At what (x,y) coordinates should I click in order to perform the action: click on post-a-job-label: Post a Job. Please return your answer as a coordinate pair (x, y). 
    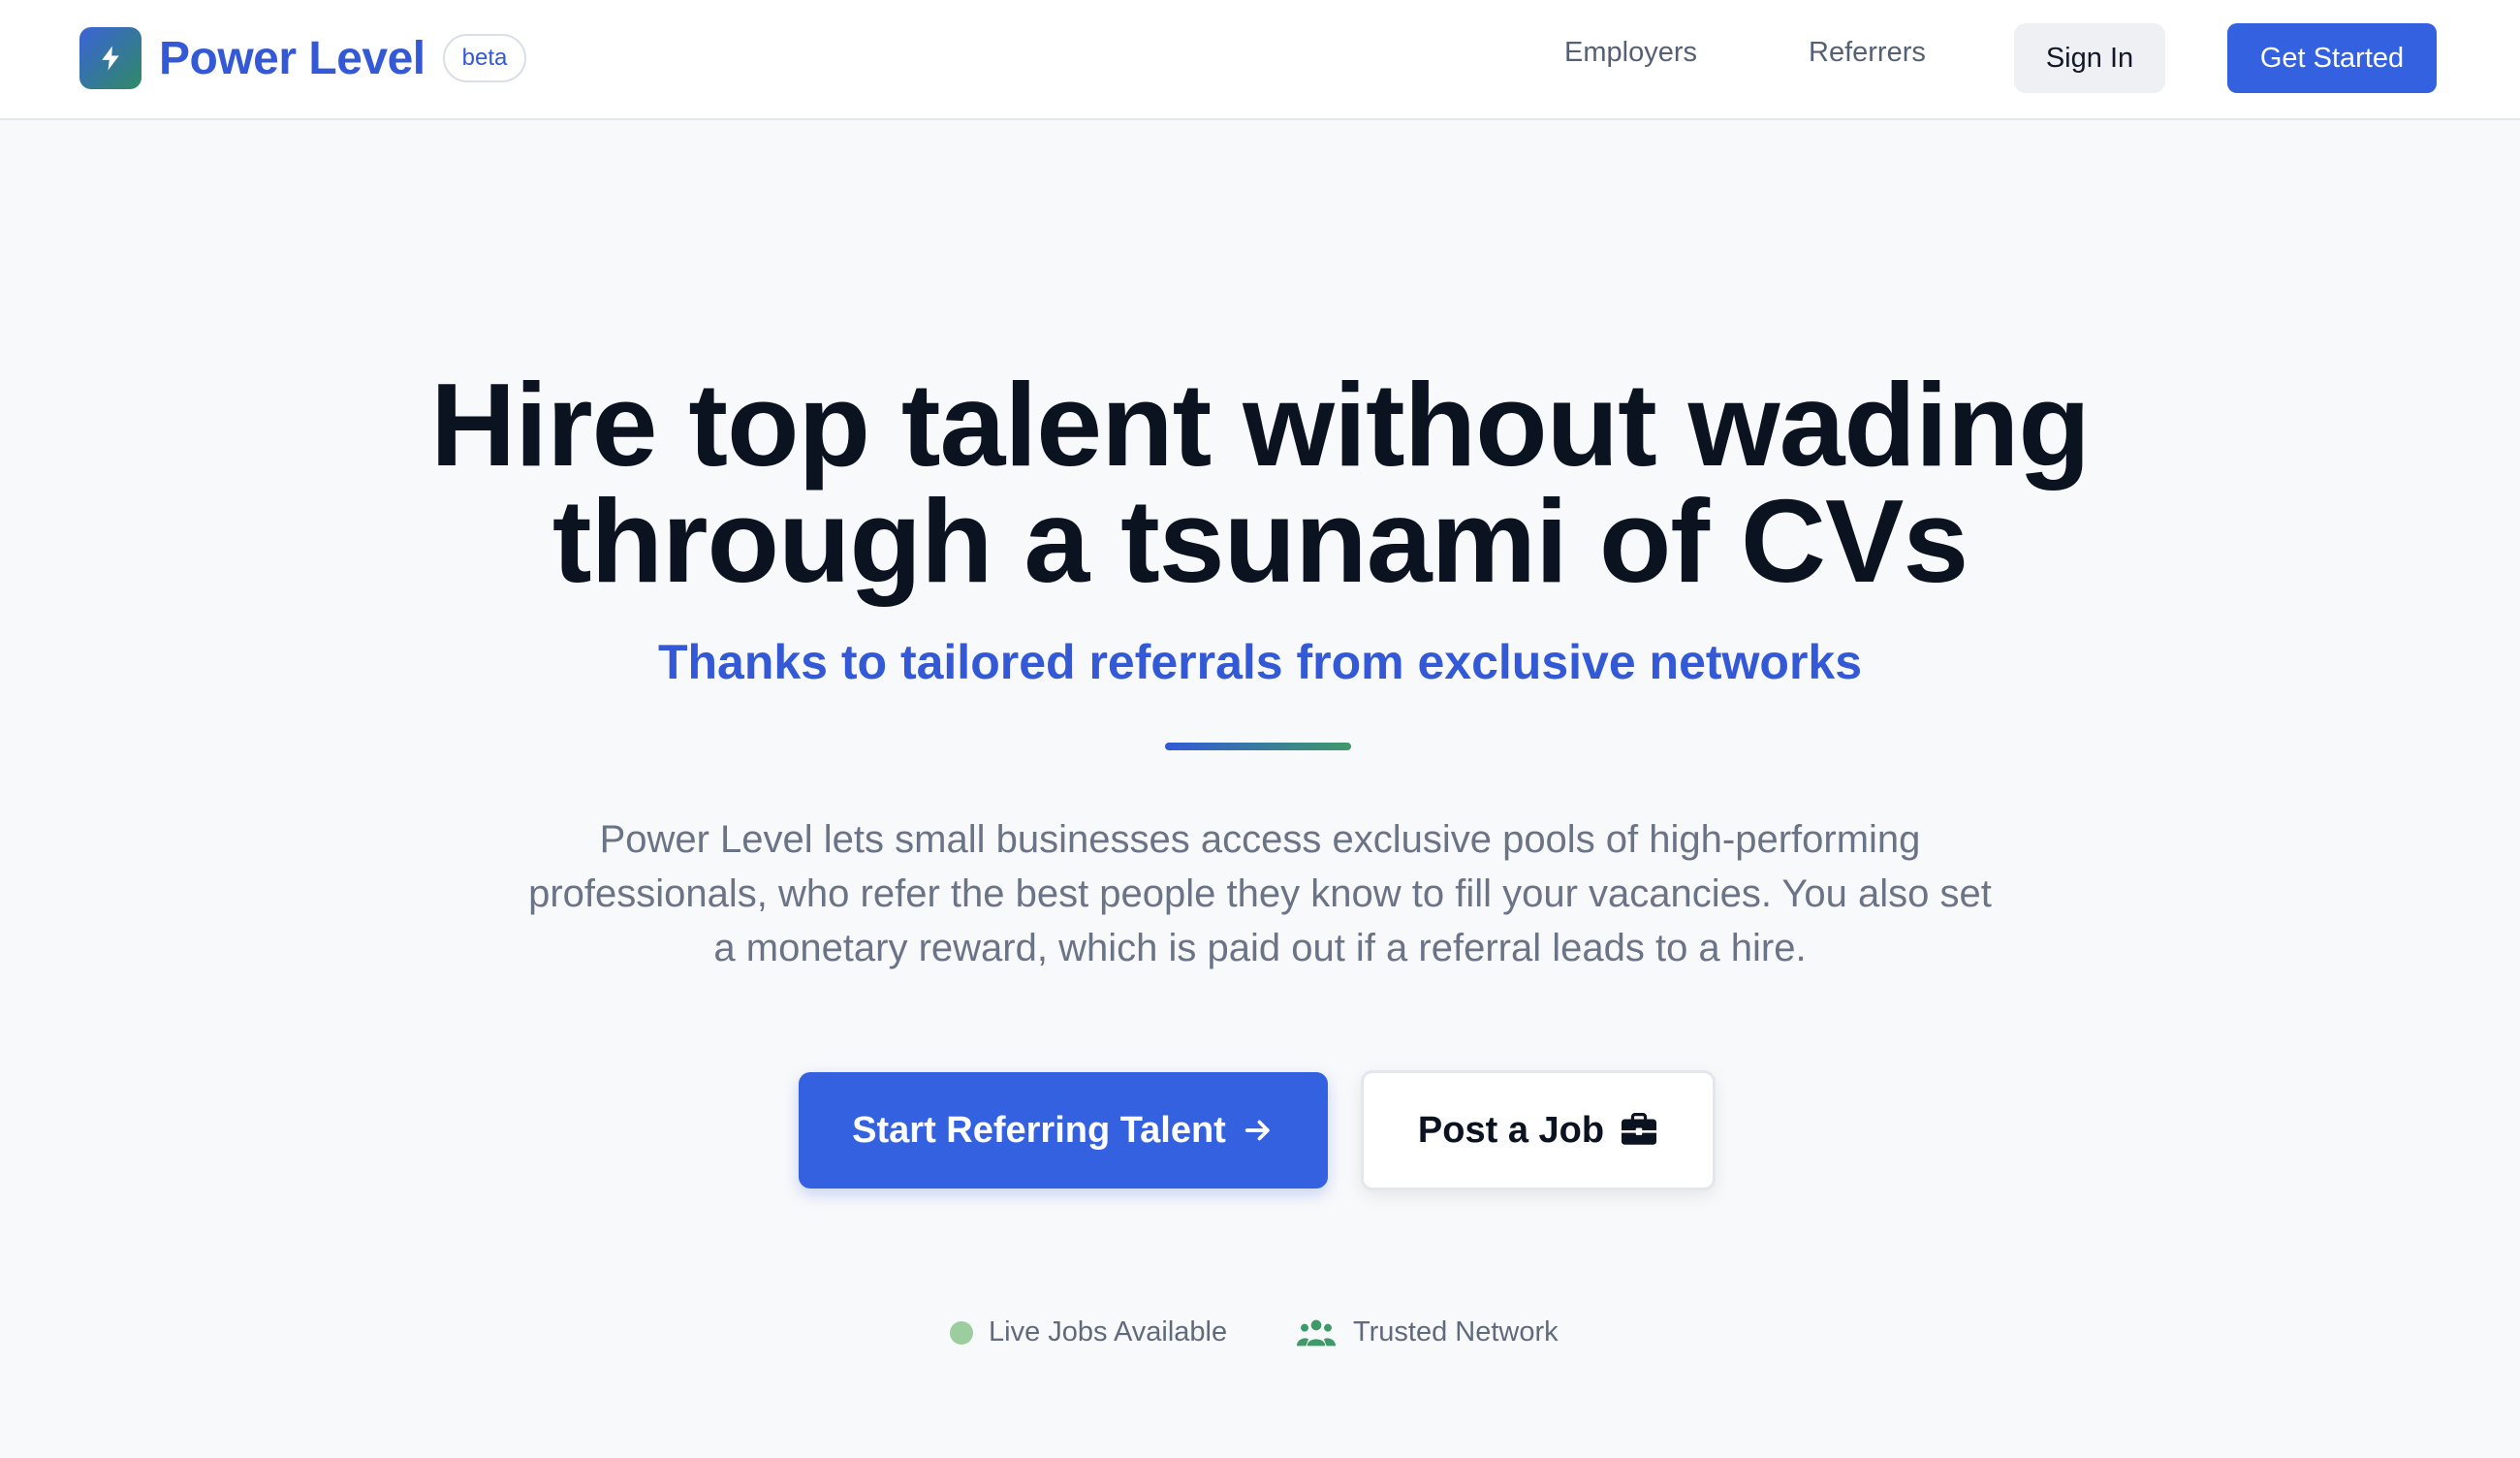
    Looking at the image, I should click on (1511, 1130).